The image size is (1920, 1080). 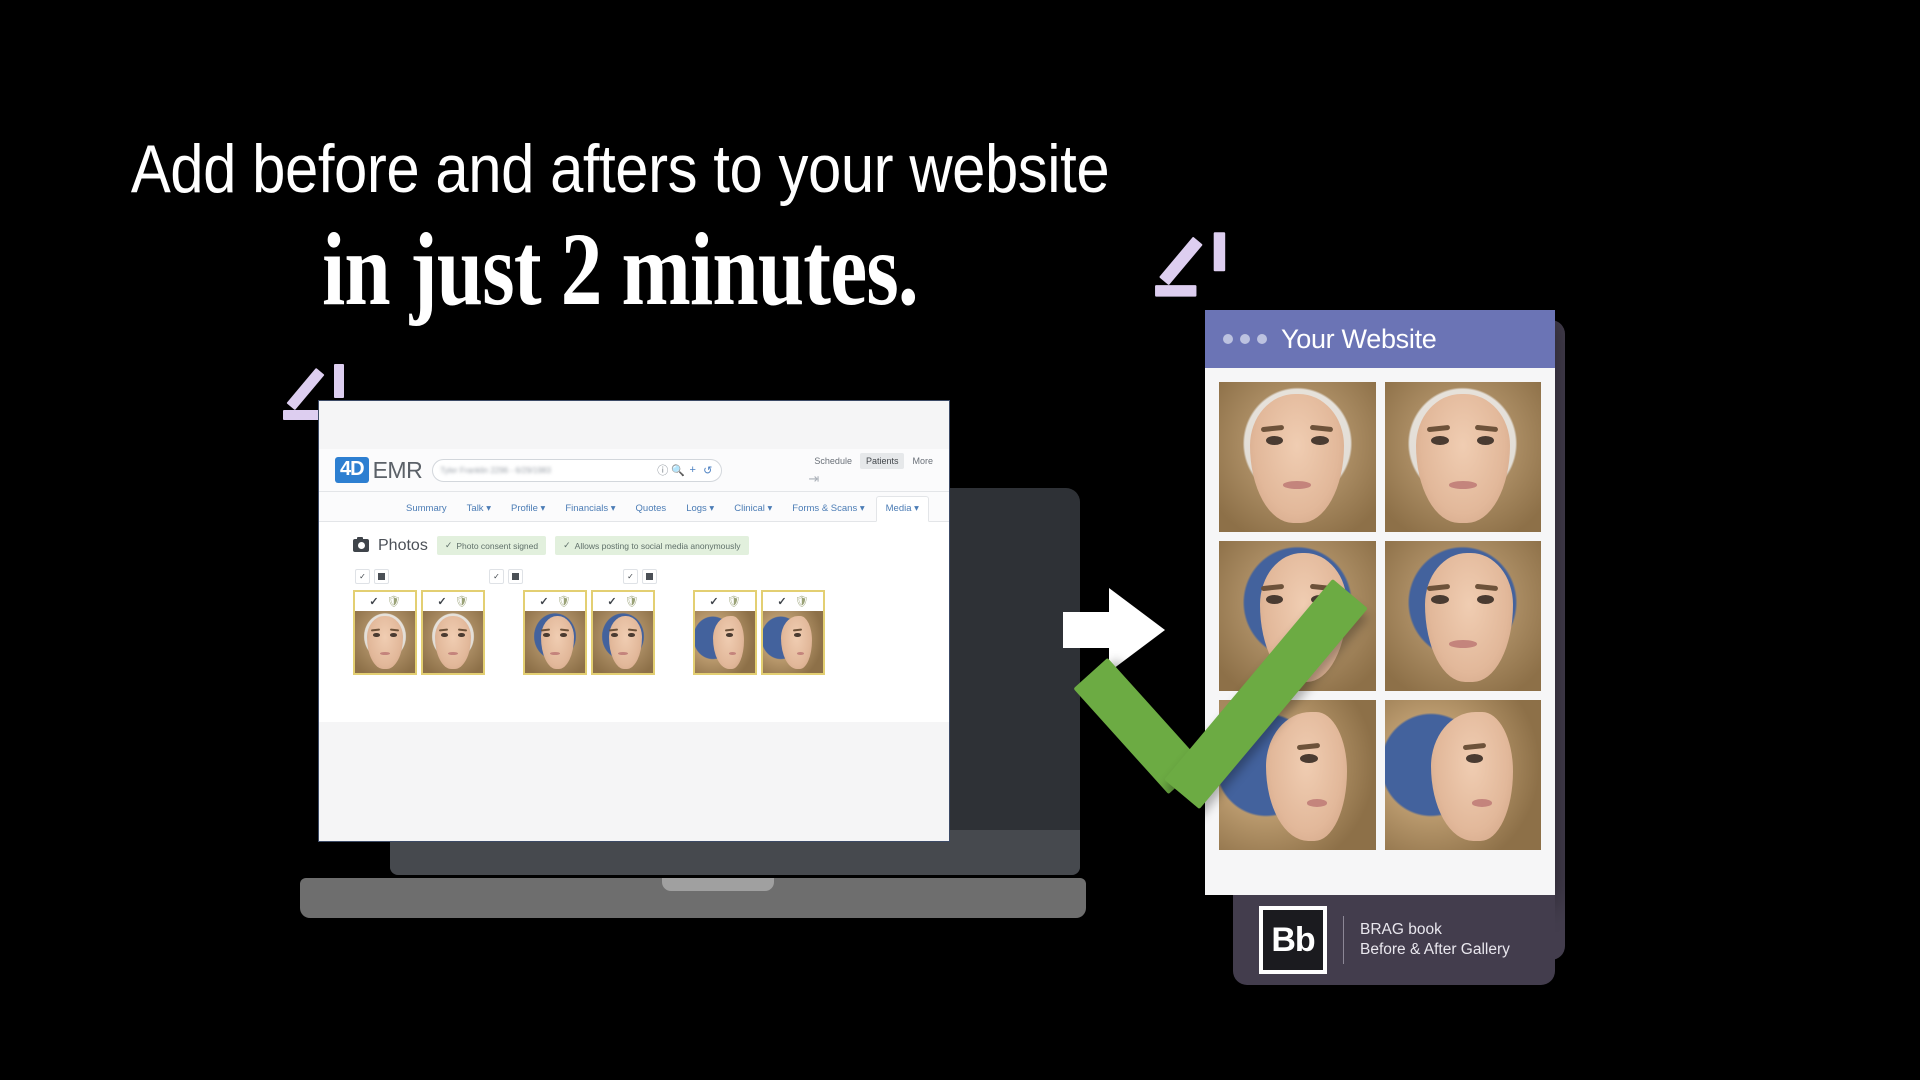 What do you see at coordinates (587, 508) in the screenshot?
I see `emr-tab-label: Financials` at bounding box center [587, 508].